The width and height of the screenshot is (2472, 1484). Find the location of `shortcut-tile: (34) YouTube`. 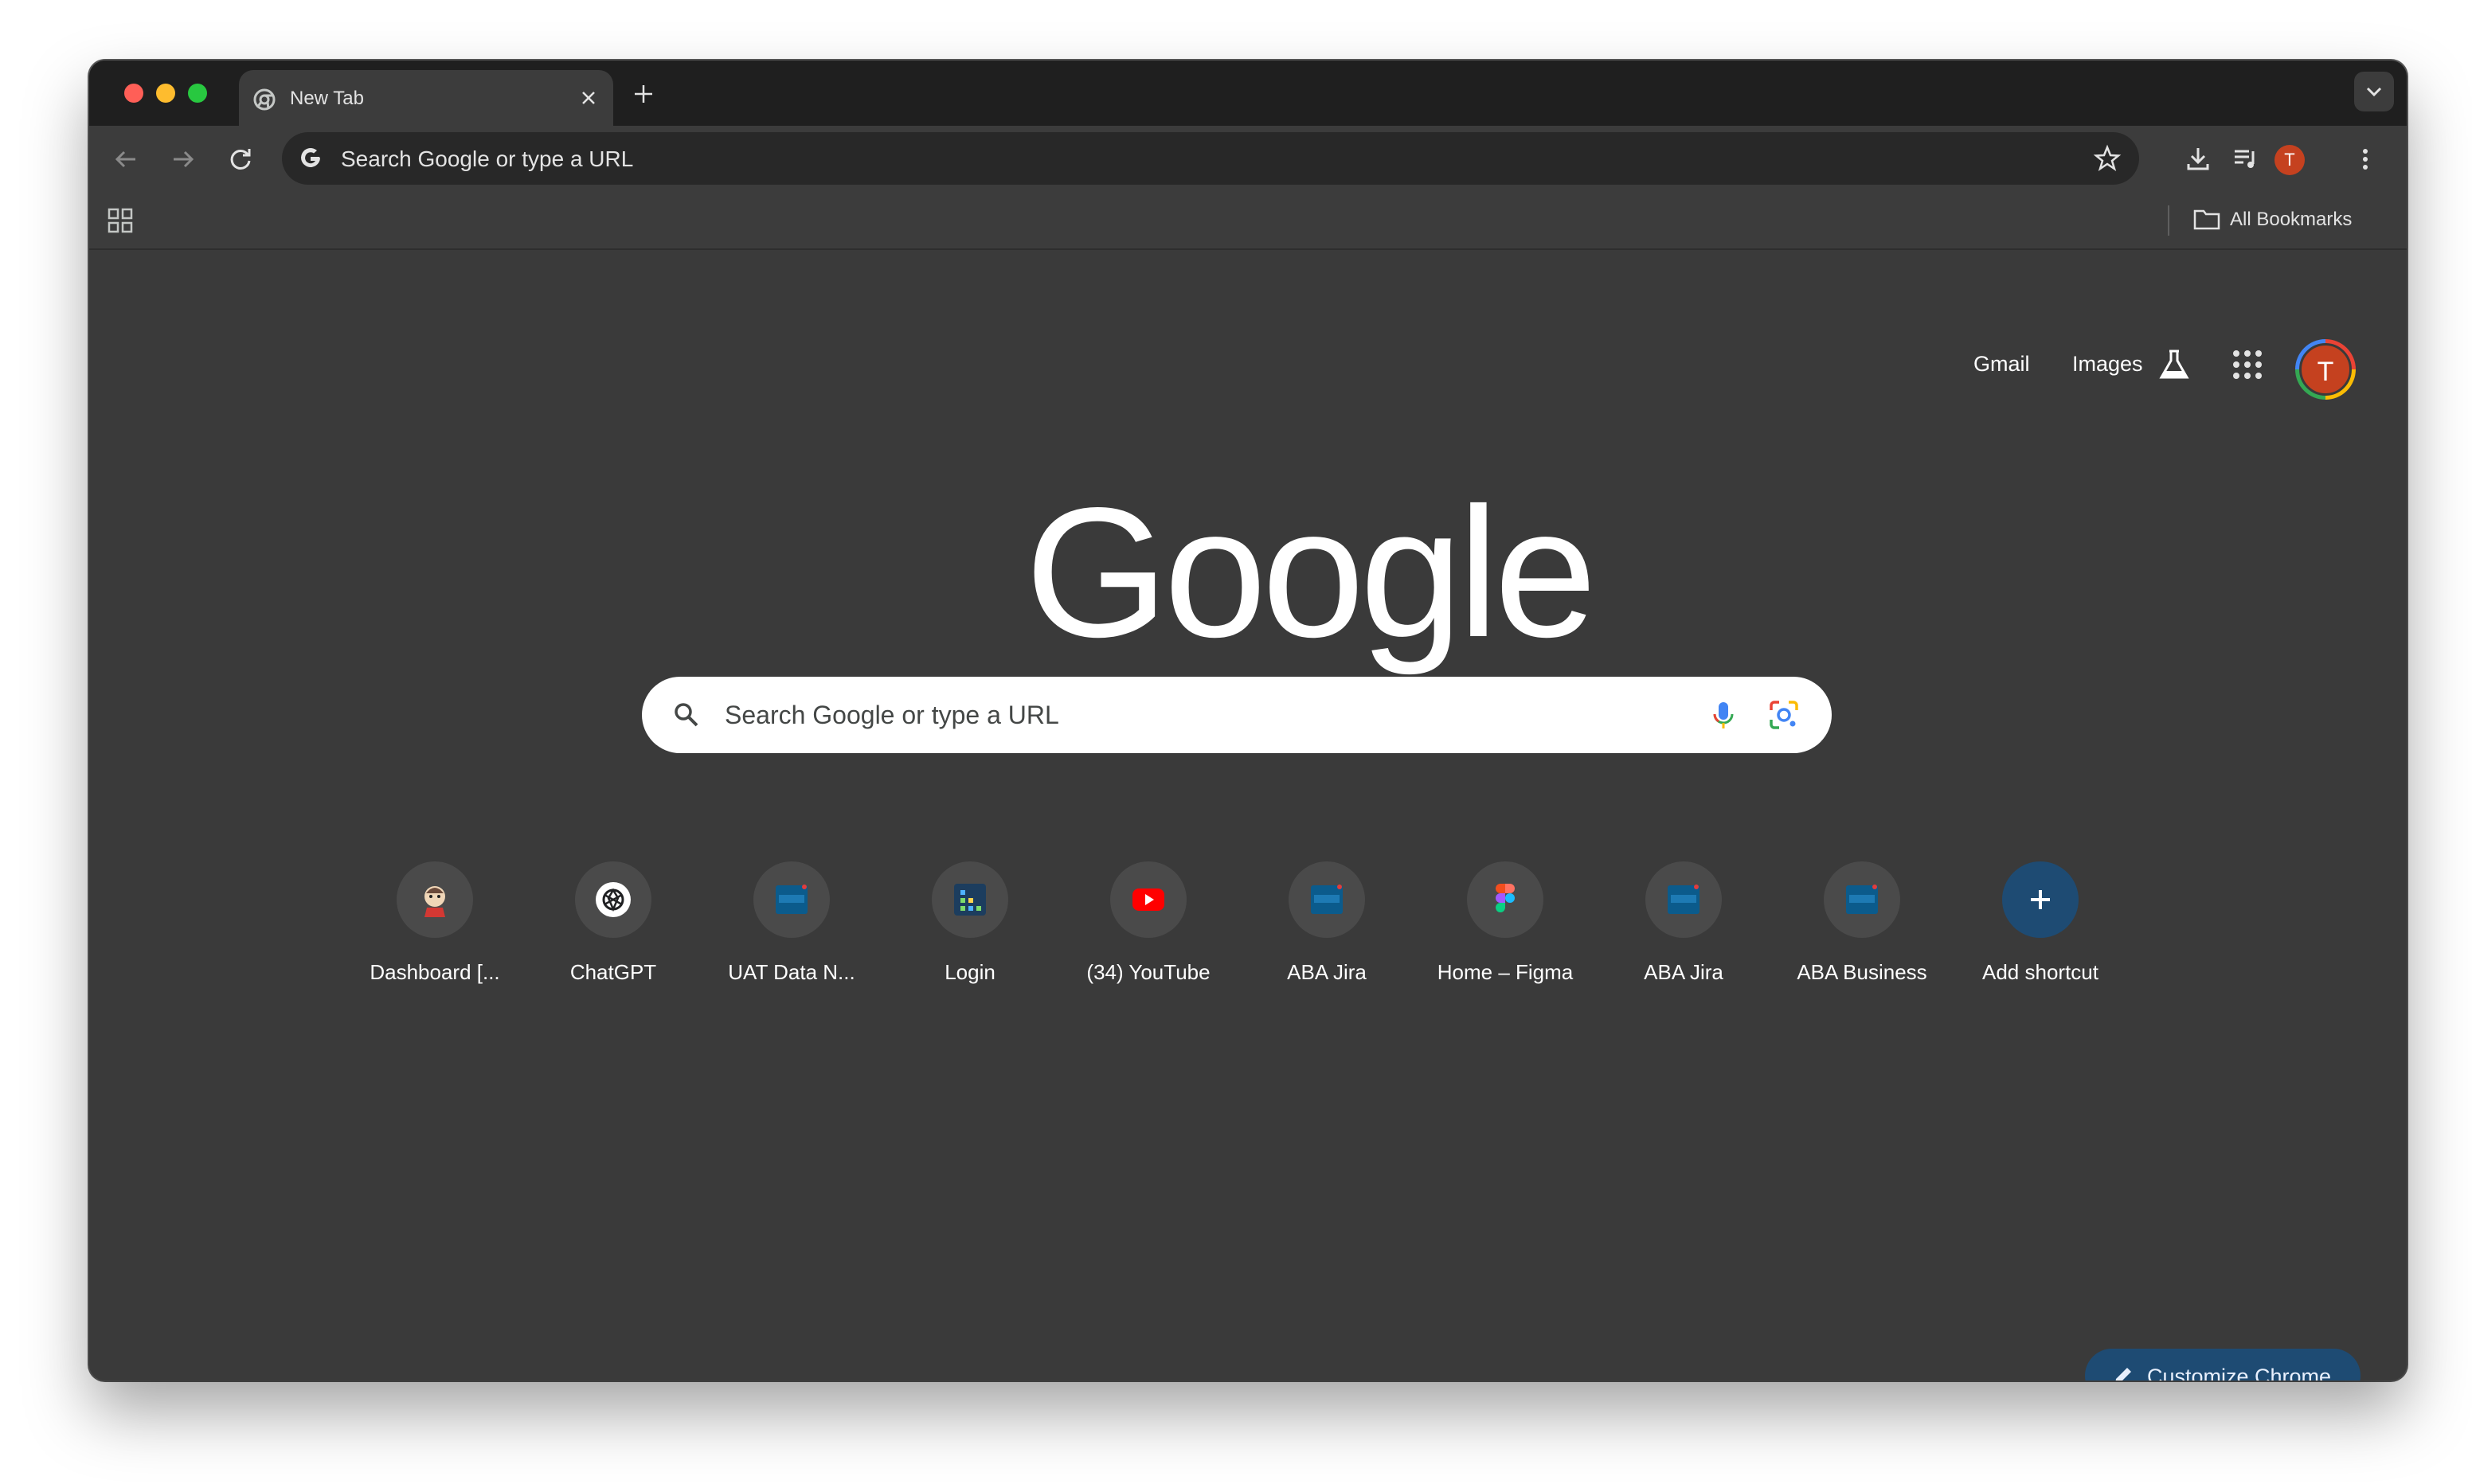

shortcut-tile: (34) YouTube is located at coordinates (1148, 929).